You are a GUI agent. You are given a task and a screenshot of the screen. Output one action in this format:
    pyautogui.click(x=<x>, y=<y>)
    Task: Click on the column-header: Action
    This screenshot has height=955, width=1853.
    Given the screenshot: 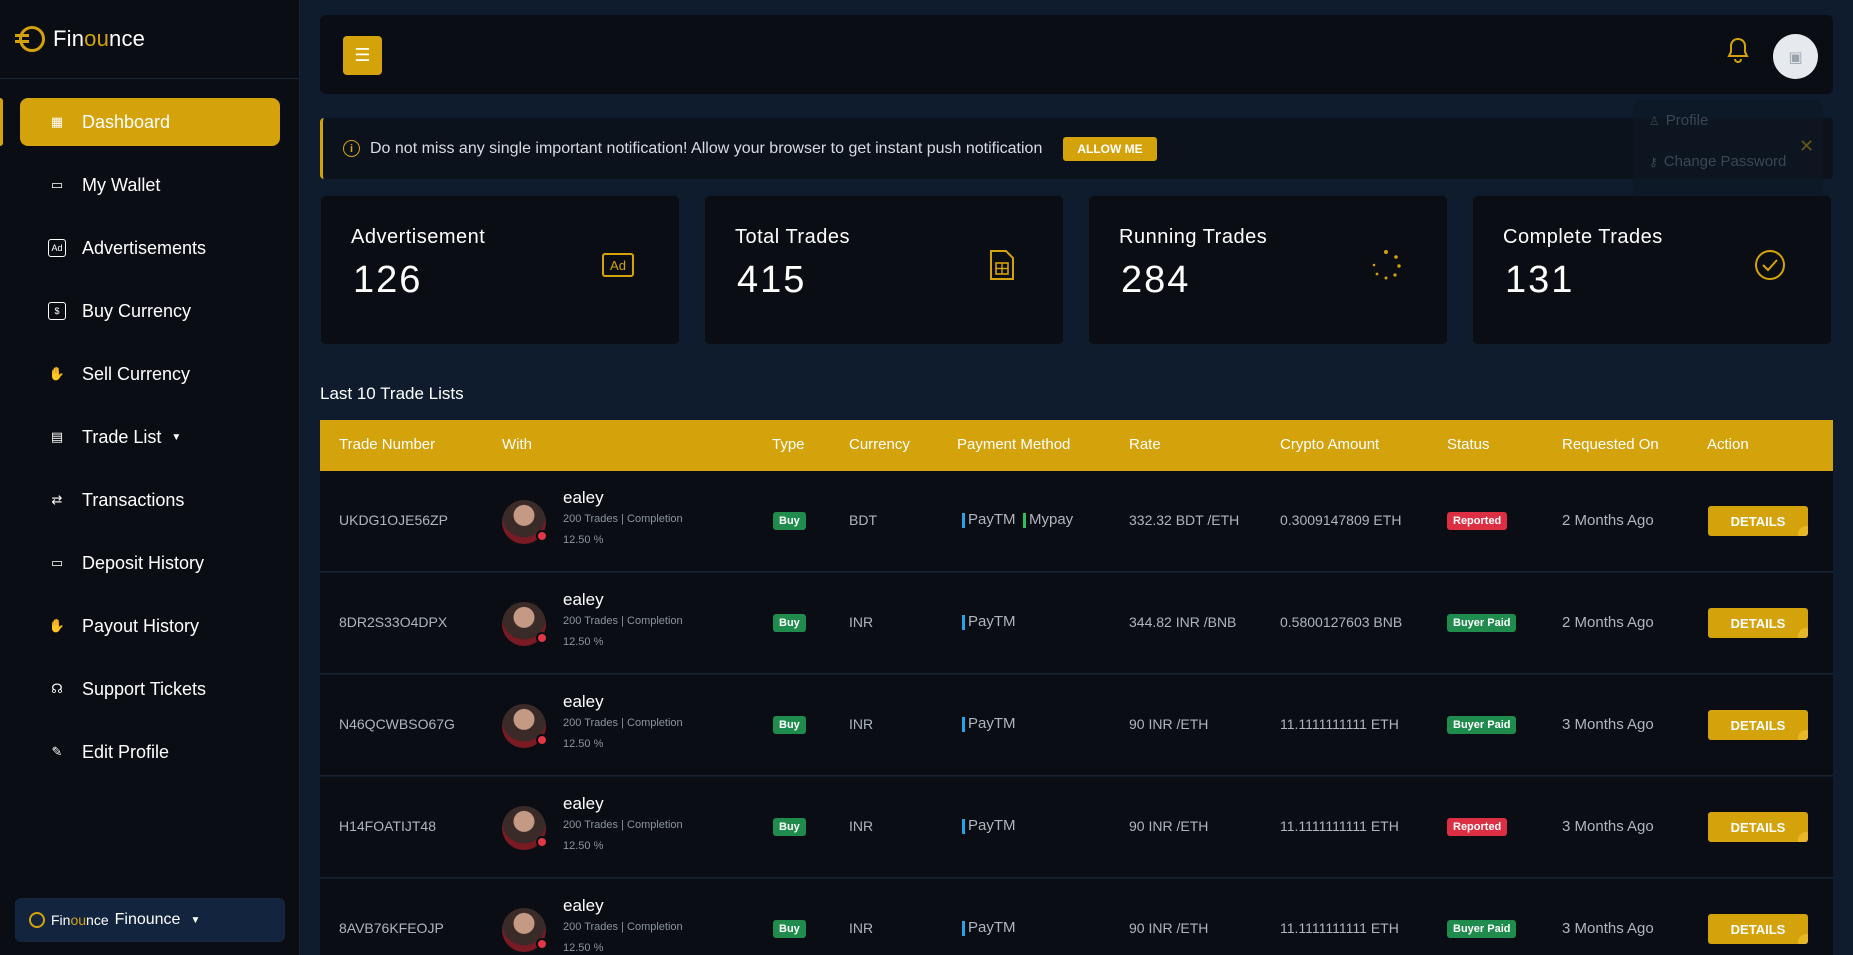 What is the action you would take?
    pyautogui.click(x=1728, y=444)
    